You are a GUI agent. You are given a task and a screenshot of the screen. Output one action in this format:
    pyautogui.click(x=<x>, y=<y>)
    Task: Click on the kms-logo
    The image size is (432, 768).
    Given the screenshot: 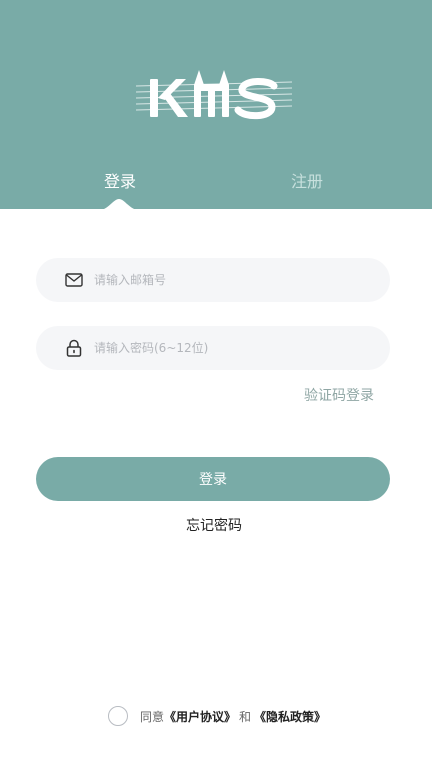 What is the action you would take?
    pyautogui.click(x=216, y=94)
    